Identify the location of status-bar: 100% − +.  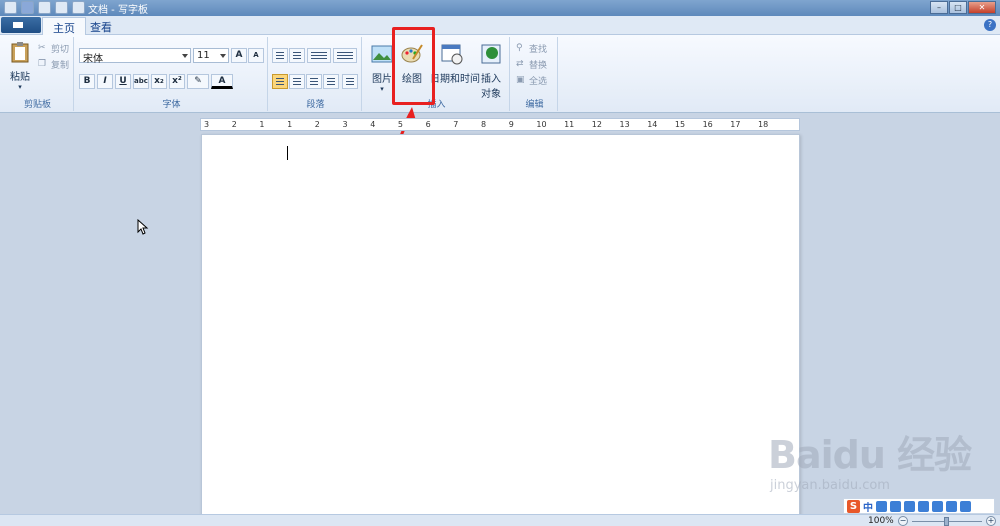
(500, 520).